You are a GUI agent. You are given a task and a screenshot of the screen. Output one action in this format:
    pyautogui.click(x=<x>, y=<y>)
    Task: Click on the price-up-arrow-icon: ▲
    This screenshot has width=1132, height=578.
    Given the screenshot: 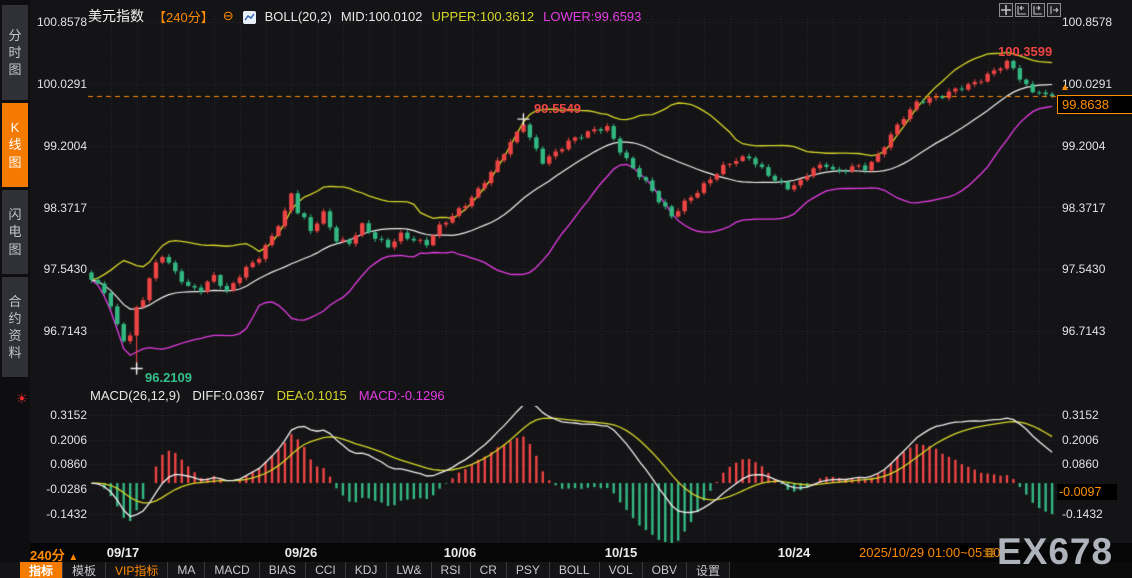 What is the action you would take?
    pyautogui.click(x=1065, y=87)
    